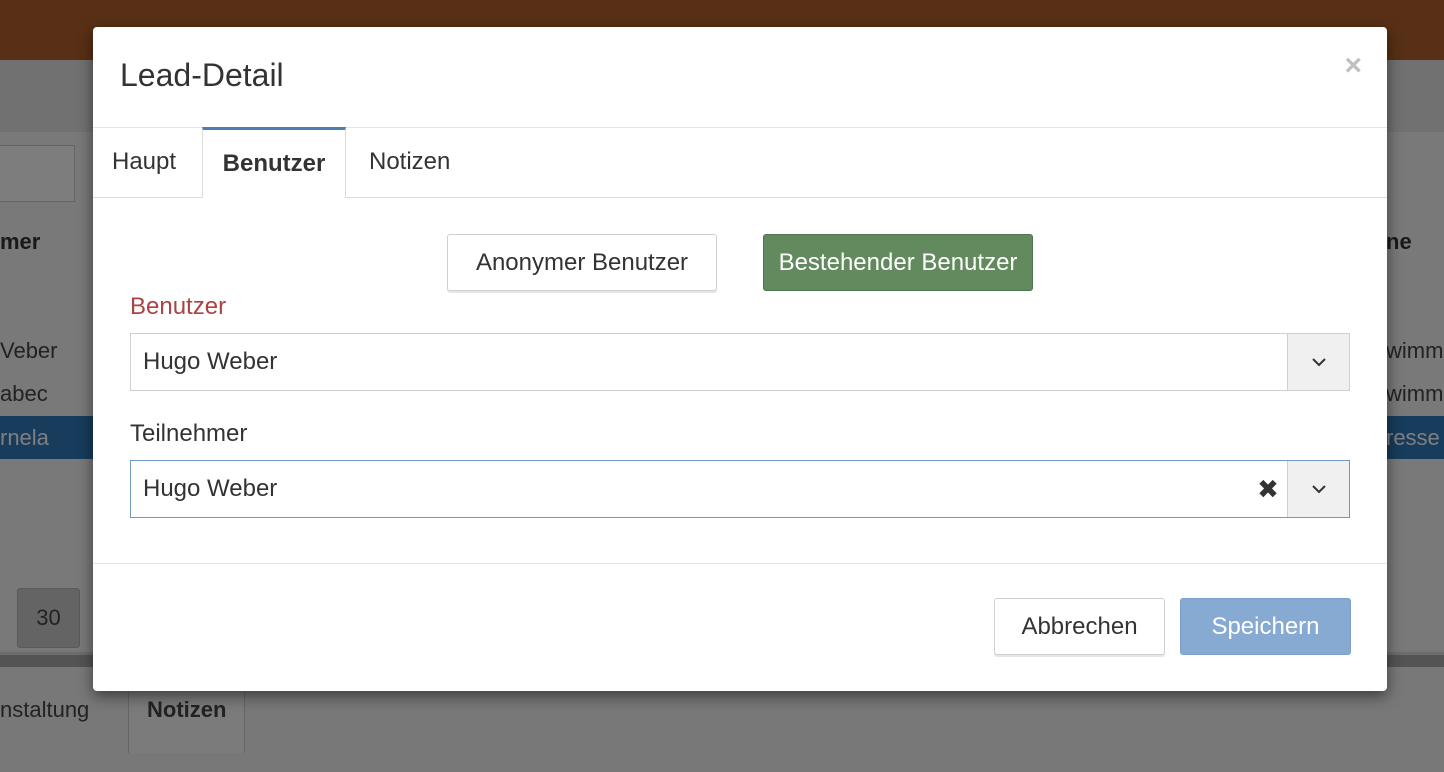 The width and height of the screenshot is (1444, 772). I want to click on save-button: Speichern, so click(1265, 626).